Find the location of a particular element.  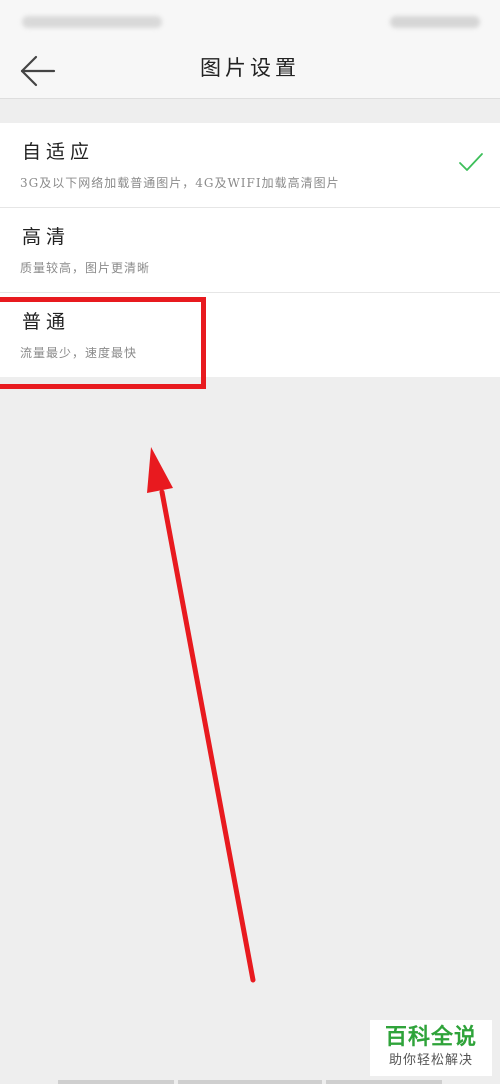

option-description: 流量最少，速度最快 is located at coordinates (79, 353).